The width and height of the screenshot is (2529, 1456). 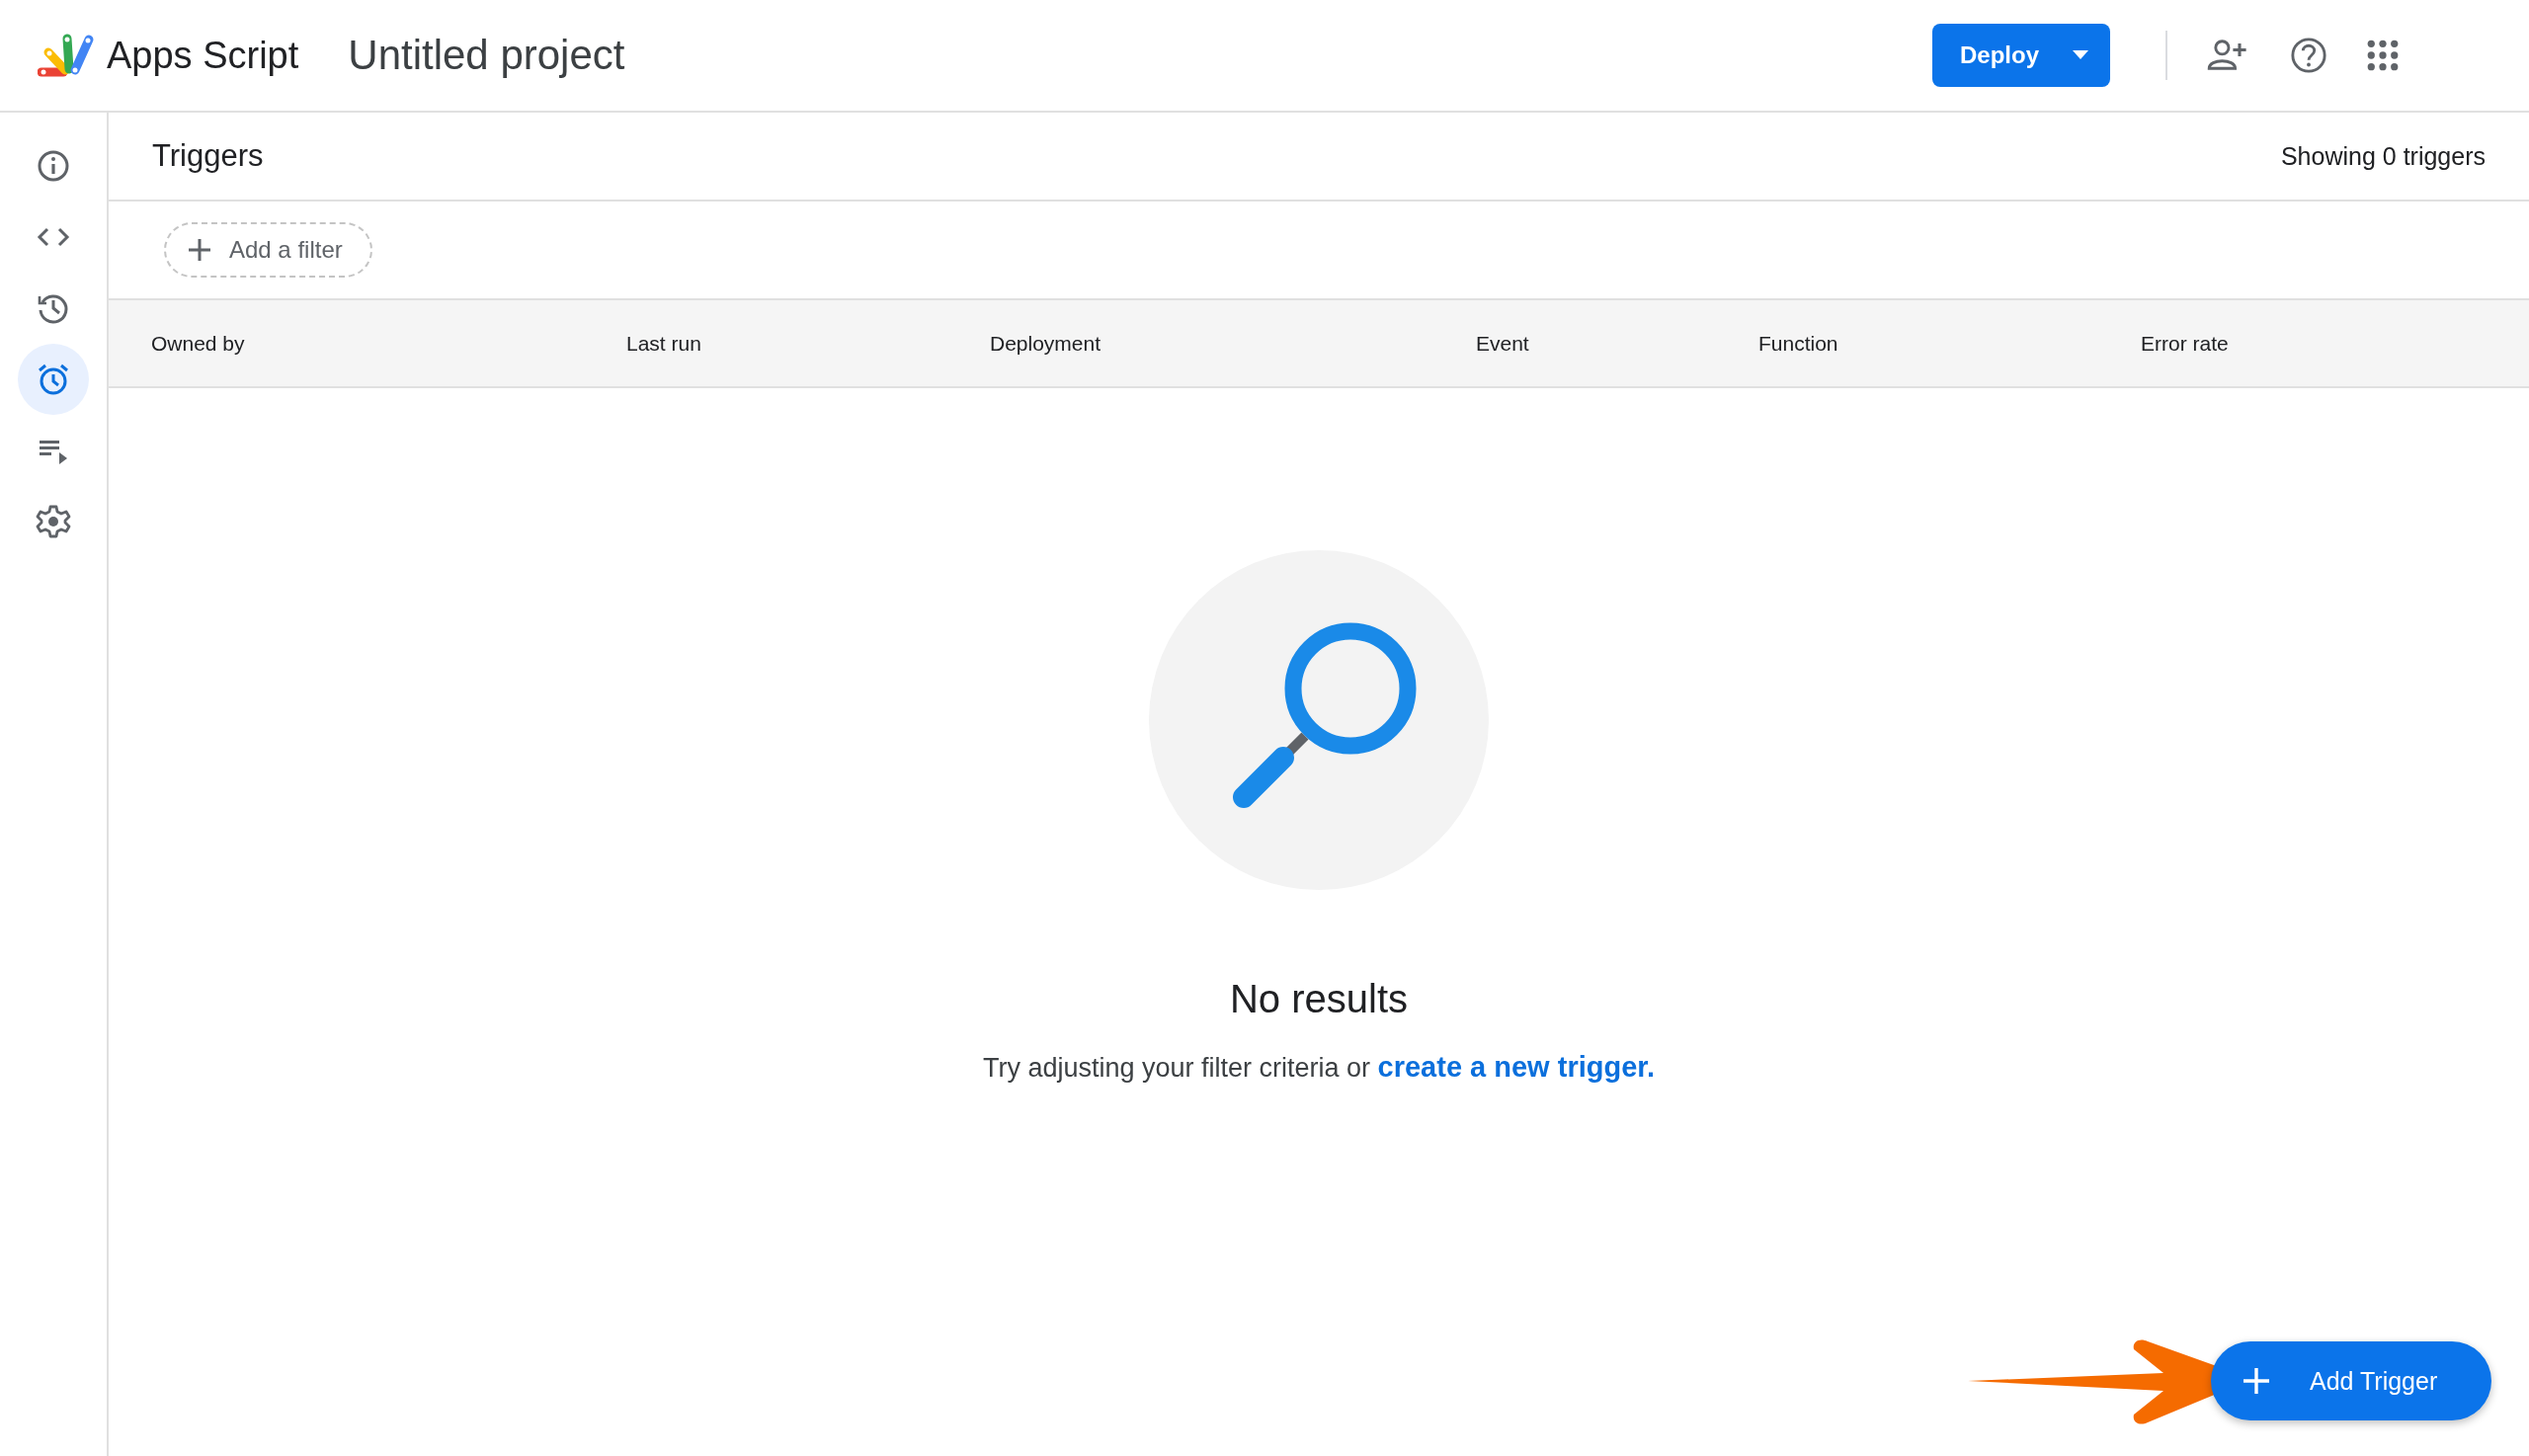 What do you see at coordinates (1045, 343) in the screenshot?
I see `column-header: Deployment` at bounding box center [1045, 343].